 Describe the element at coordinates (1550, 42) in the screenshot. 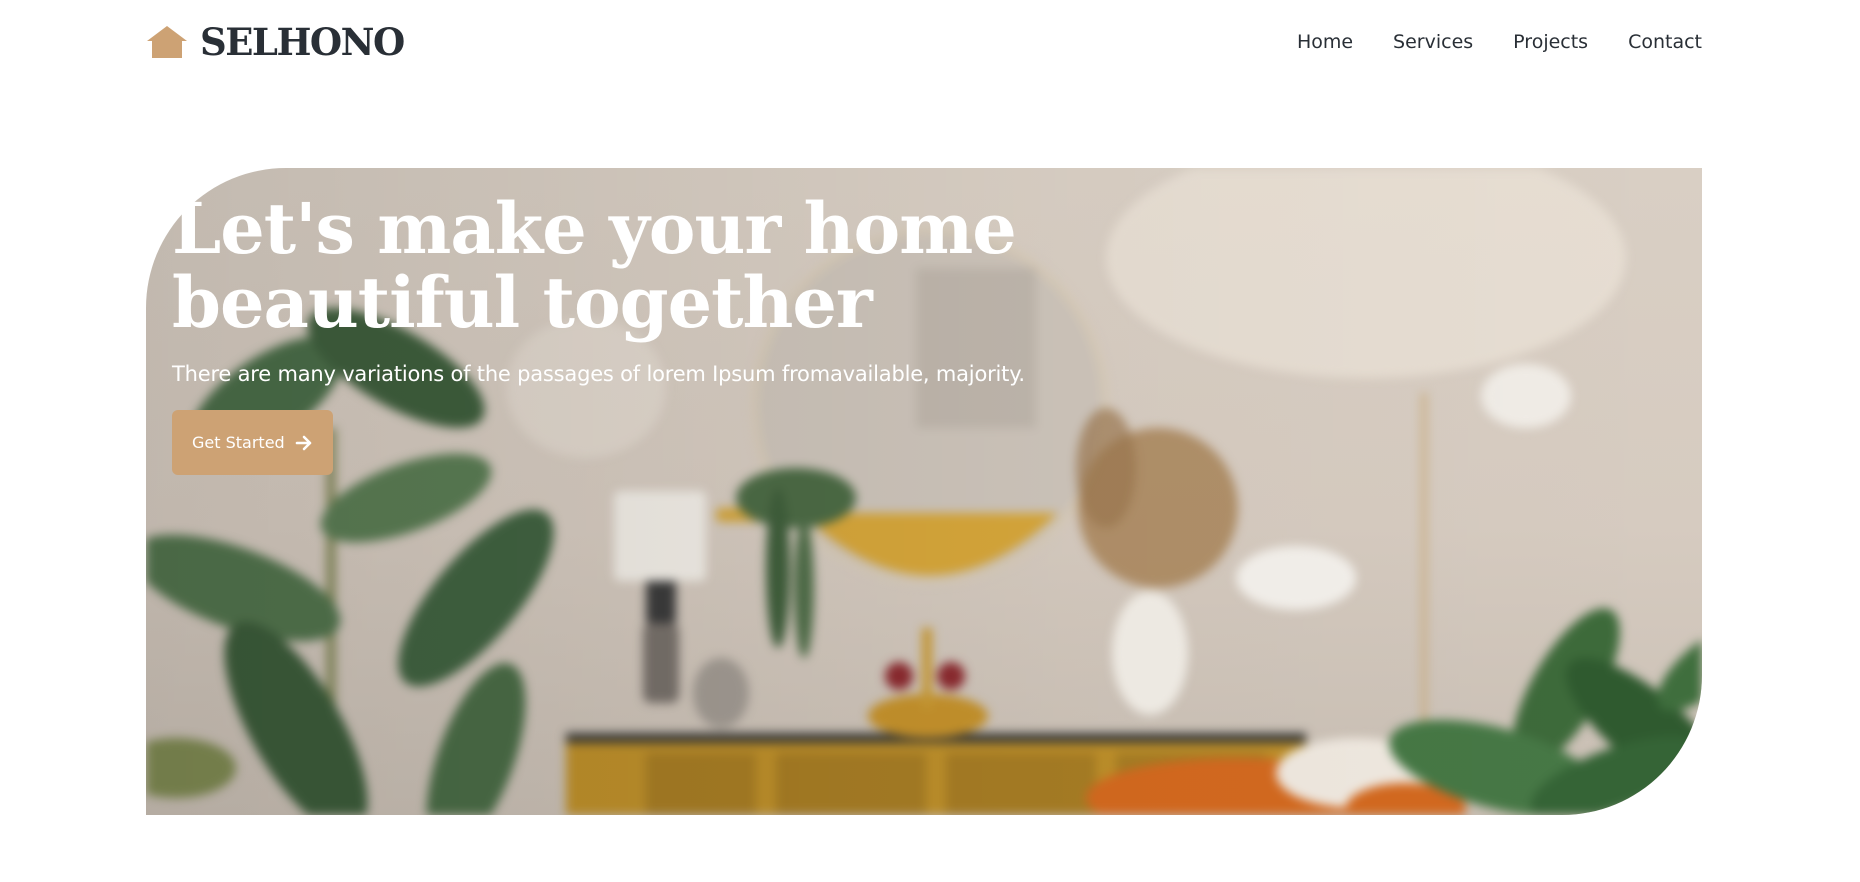

I see `nav-projects: Projects` at that location.